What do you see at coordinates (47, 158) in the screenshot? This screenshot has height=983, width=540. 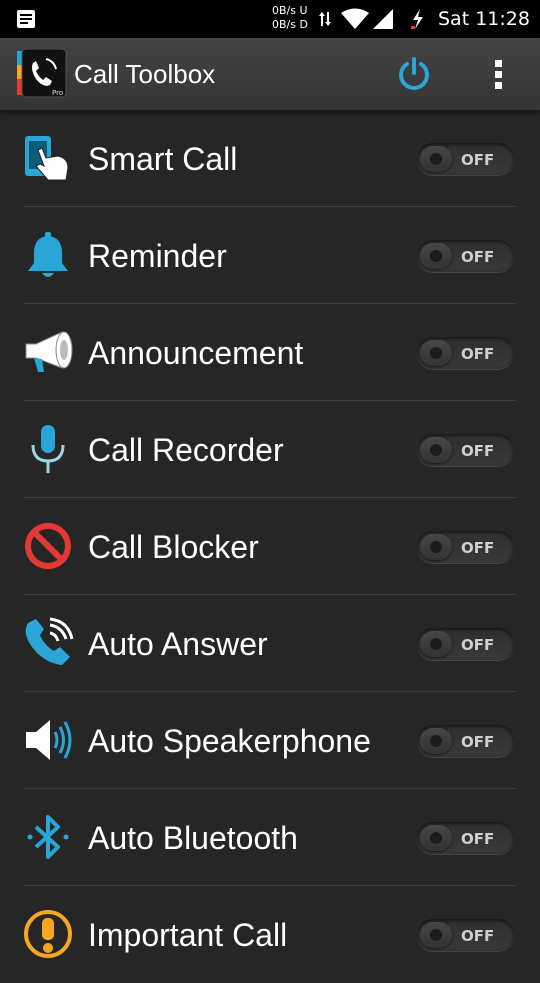 I see `smart-call-icon` at bounding box center [47, 158].